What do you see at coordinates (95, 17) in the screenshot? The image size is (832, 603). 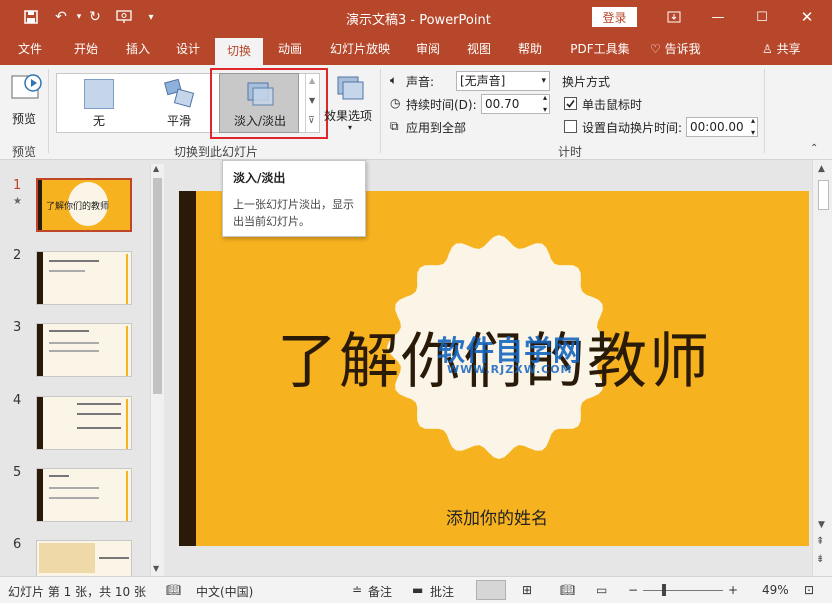 I see `redo-icon: ↻` at bounding box center [95, 17].